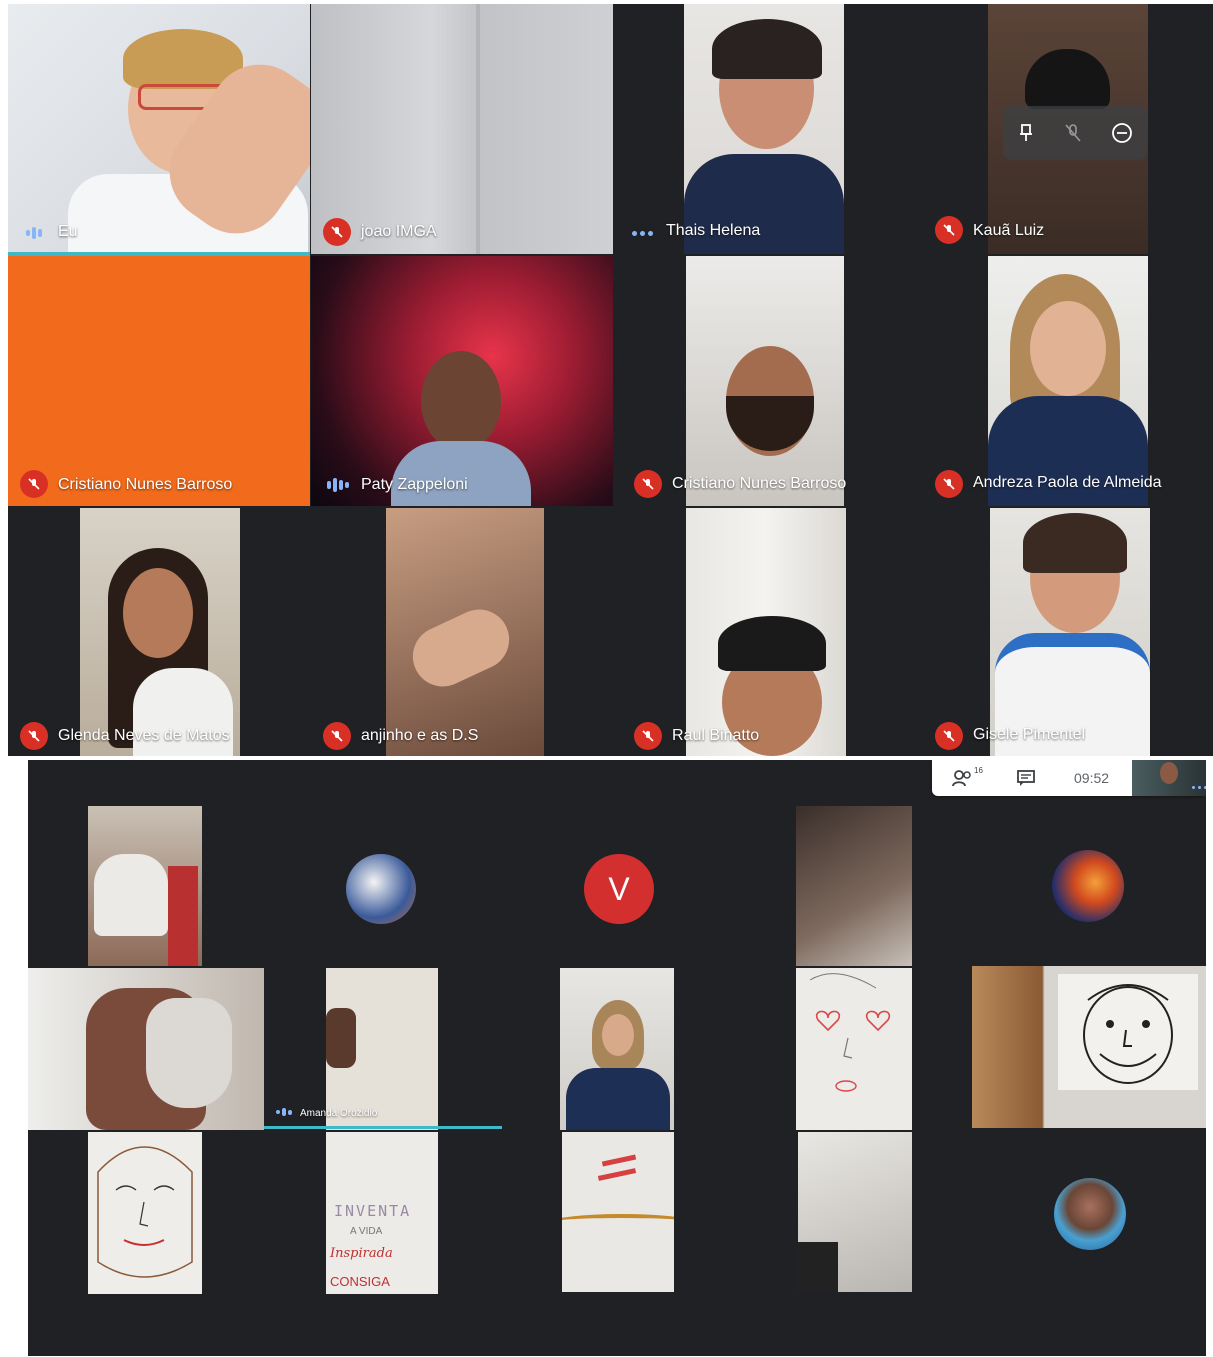 The height and width of the screenshot is (1357, 1213). What do you see at coordinates (360, 1281) in the screenshot?
I see `drawing-text: CONSIGA` at bounding box center [360, 1281].